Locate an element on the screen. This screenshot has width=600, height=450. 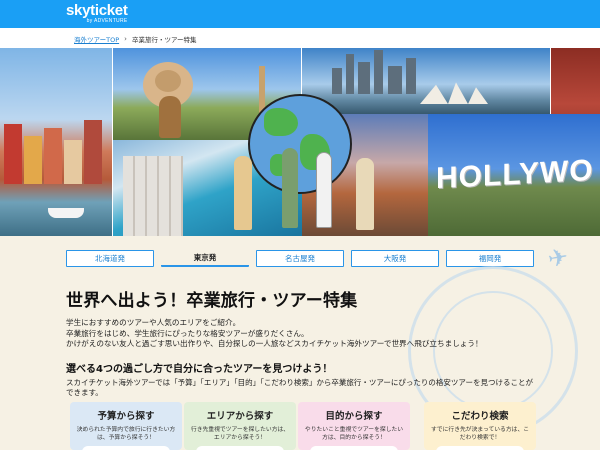
intro-line: 学生におすすめのツアーや人気のエリアをご紹介。 is located at coordinates (153, 322).